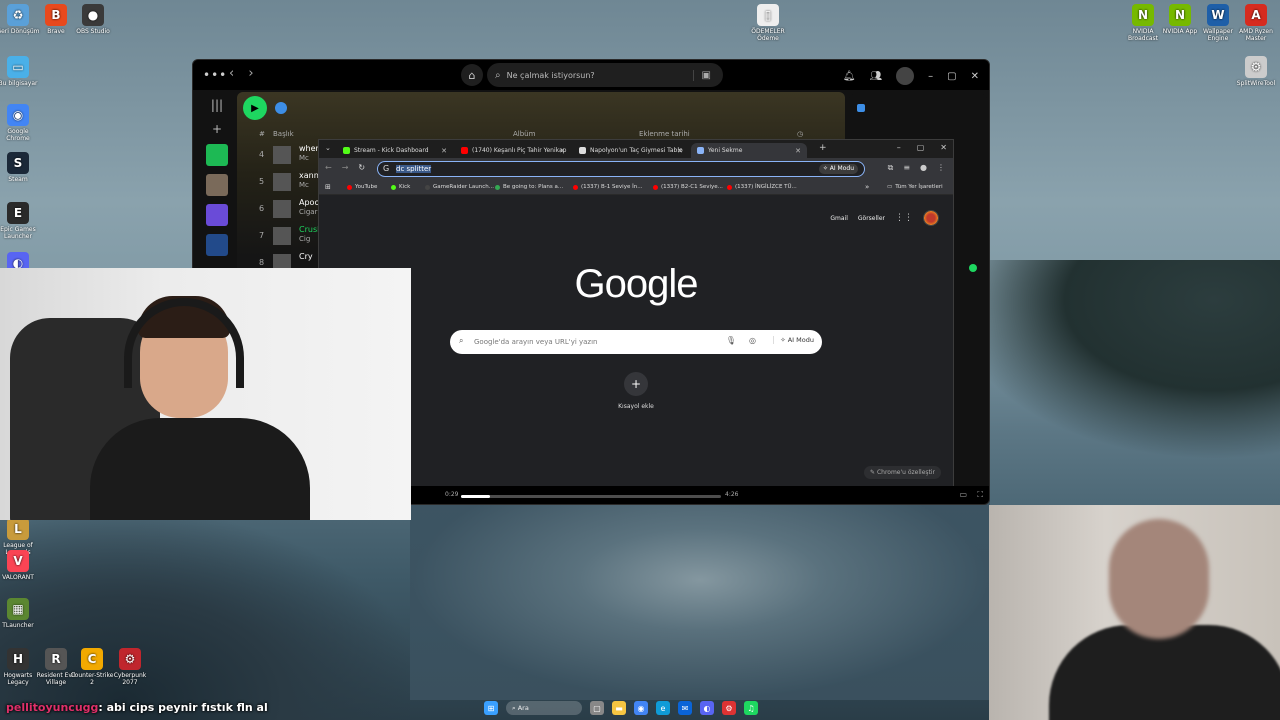 The width and height of the screenshot is (1280, 720). Describe the element at coordinates (641, 708) in the screenshot. I see `chrome-icon: ◉` at that location.